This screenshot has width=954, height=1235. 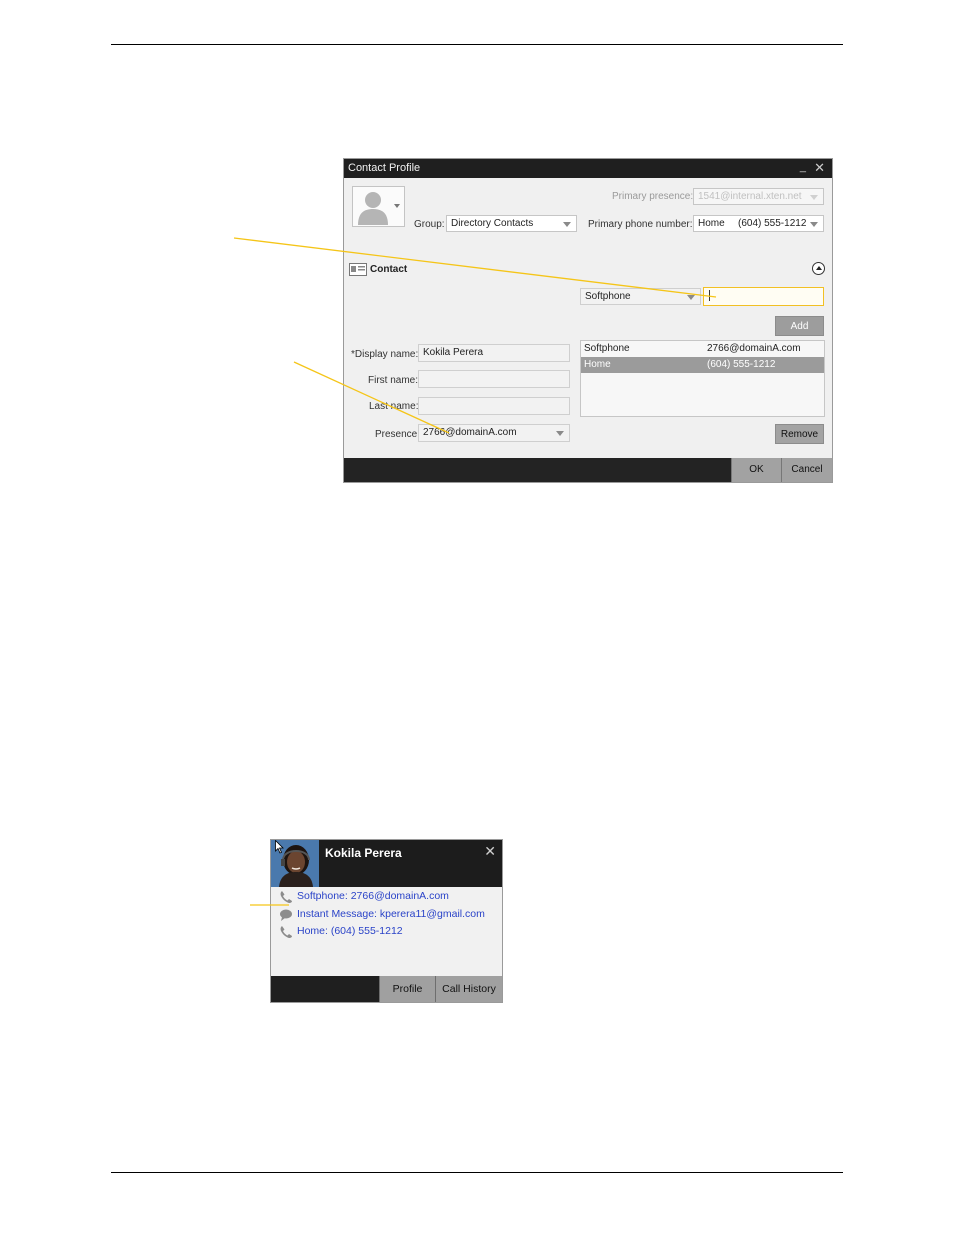 I want to click on first-name-field, so click(x=494, y=379).